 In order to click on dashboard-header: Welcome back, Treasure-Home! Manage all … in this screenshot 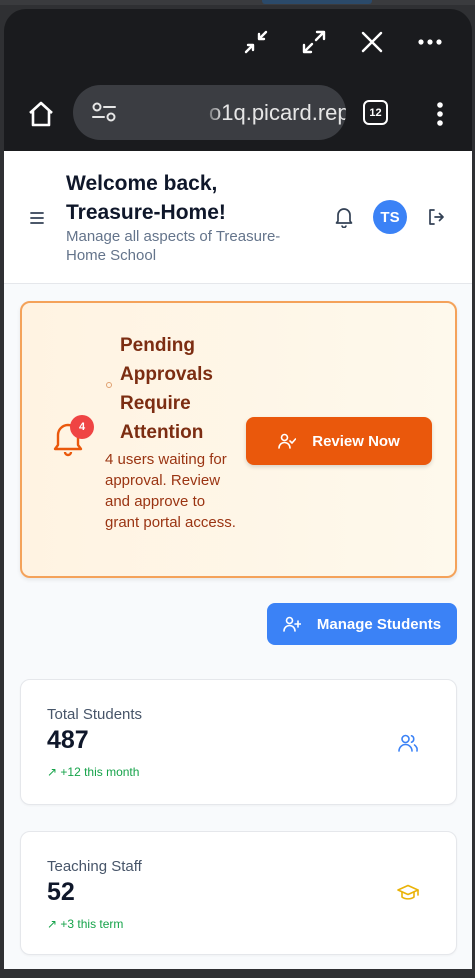, I will do `click(238, 217)`.